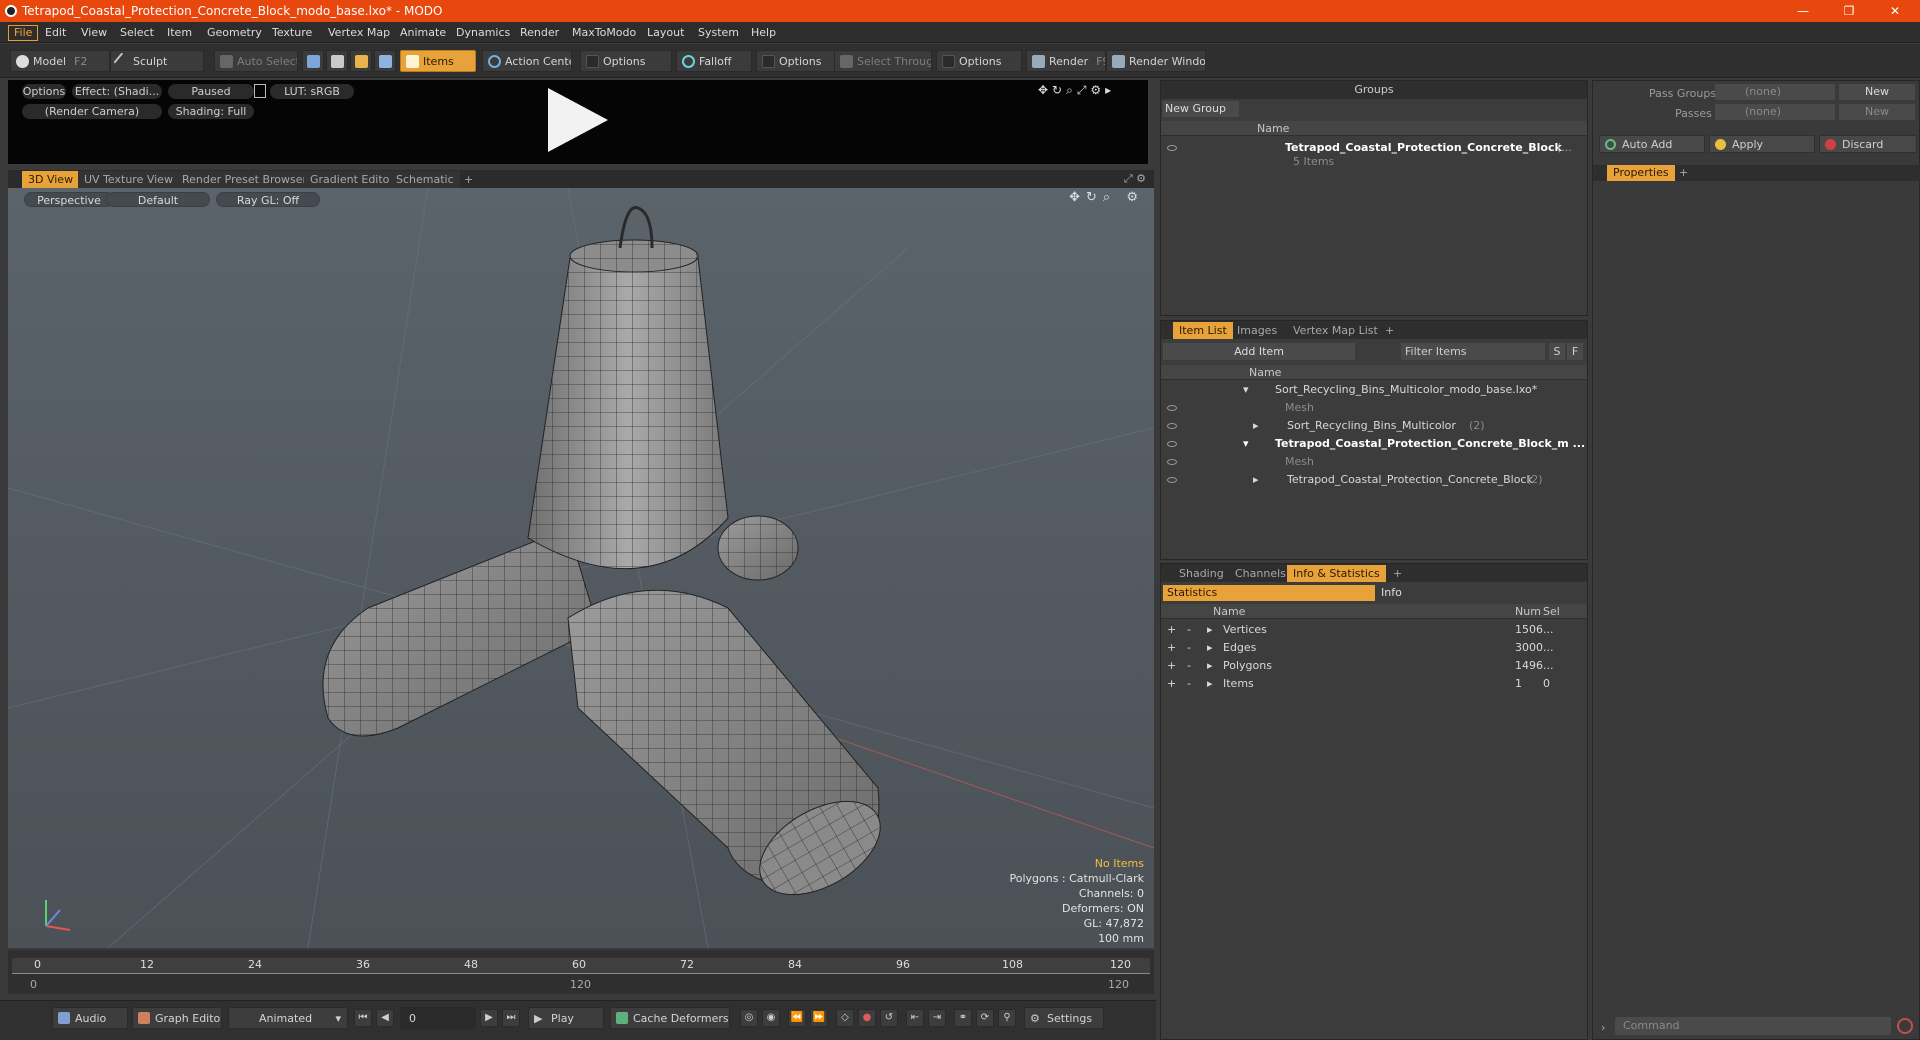 This screenshot has height=1040, width=1920. I want to click on menu-dynamics: Dynamics, so click(483, 33).